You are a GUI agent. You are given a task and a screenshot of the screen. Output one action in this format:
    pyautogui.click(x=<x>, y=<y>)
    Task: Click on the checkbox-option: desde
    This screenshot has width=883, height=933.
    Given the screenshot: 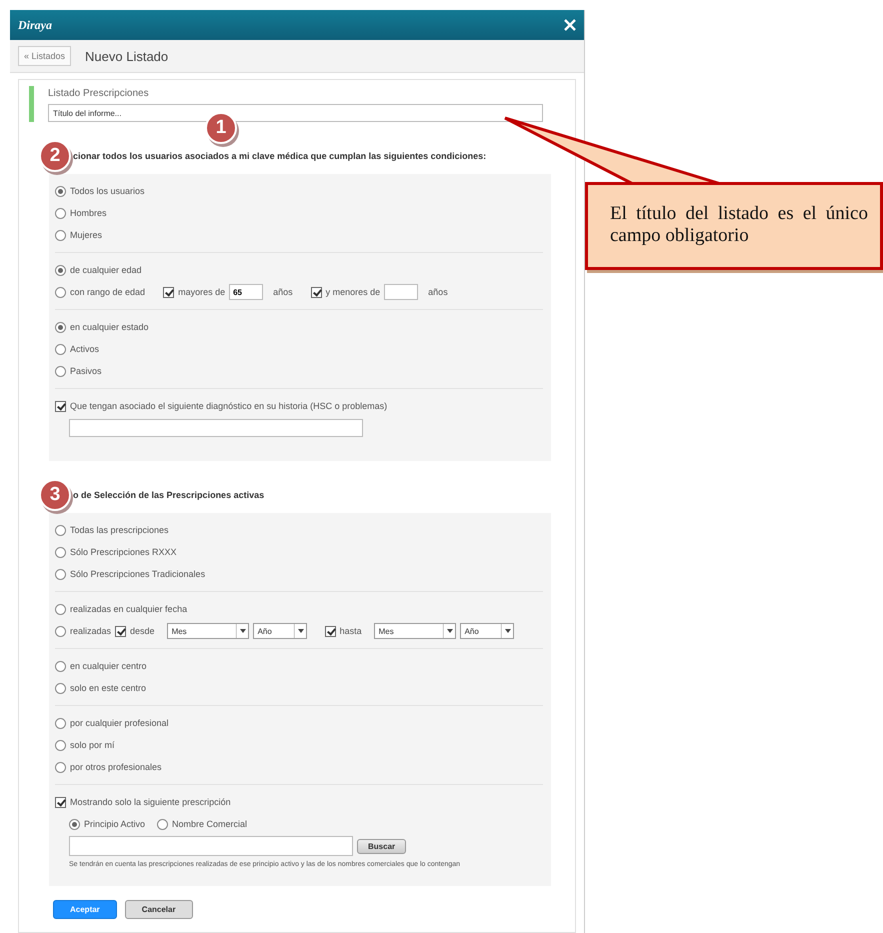 What is the action you would take?
    pyautogui.click(x=135, y=631)
    